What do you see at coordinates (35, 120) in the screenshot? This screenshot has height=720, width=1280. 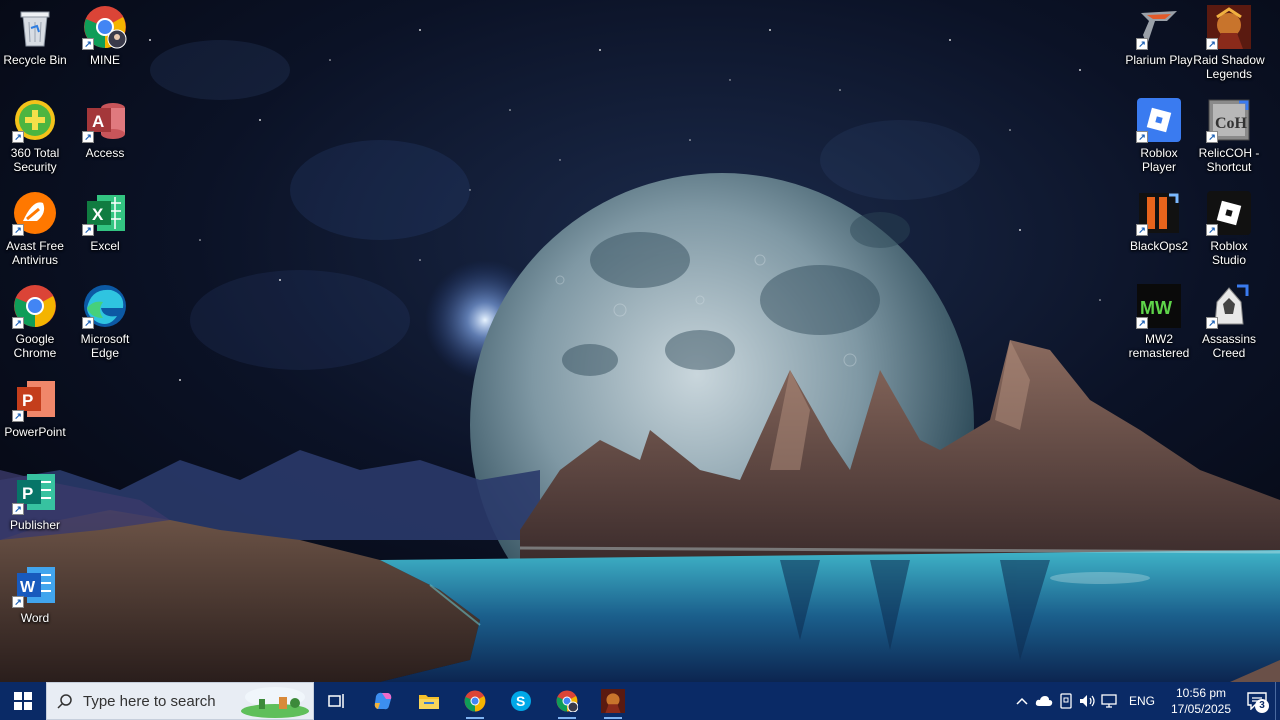 I see `security-360-icon: ↗` at bounding box center [35, 120].